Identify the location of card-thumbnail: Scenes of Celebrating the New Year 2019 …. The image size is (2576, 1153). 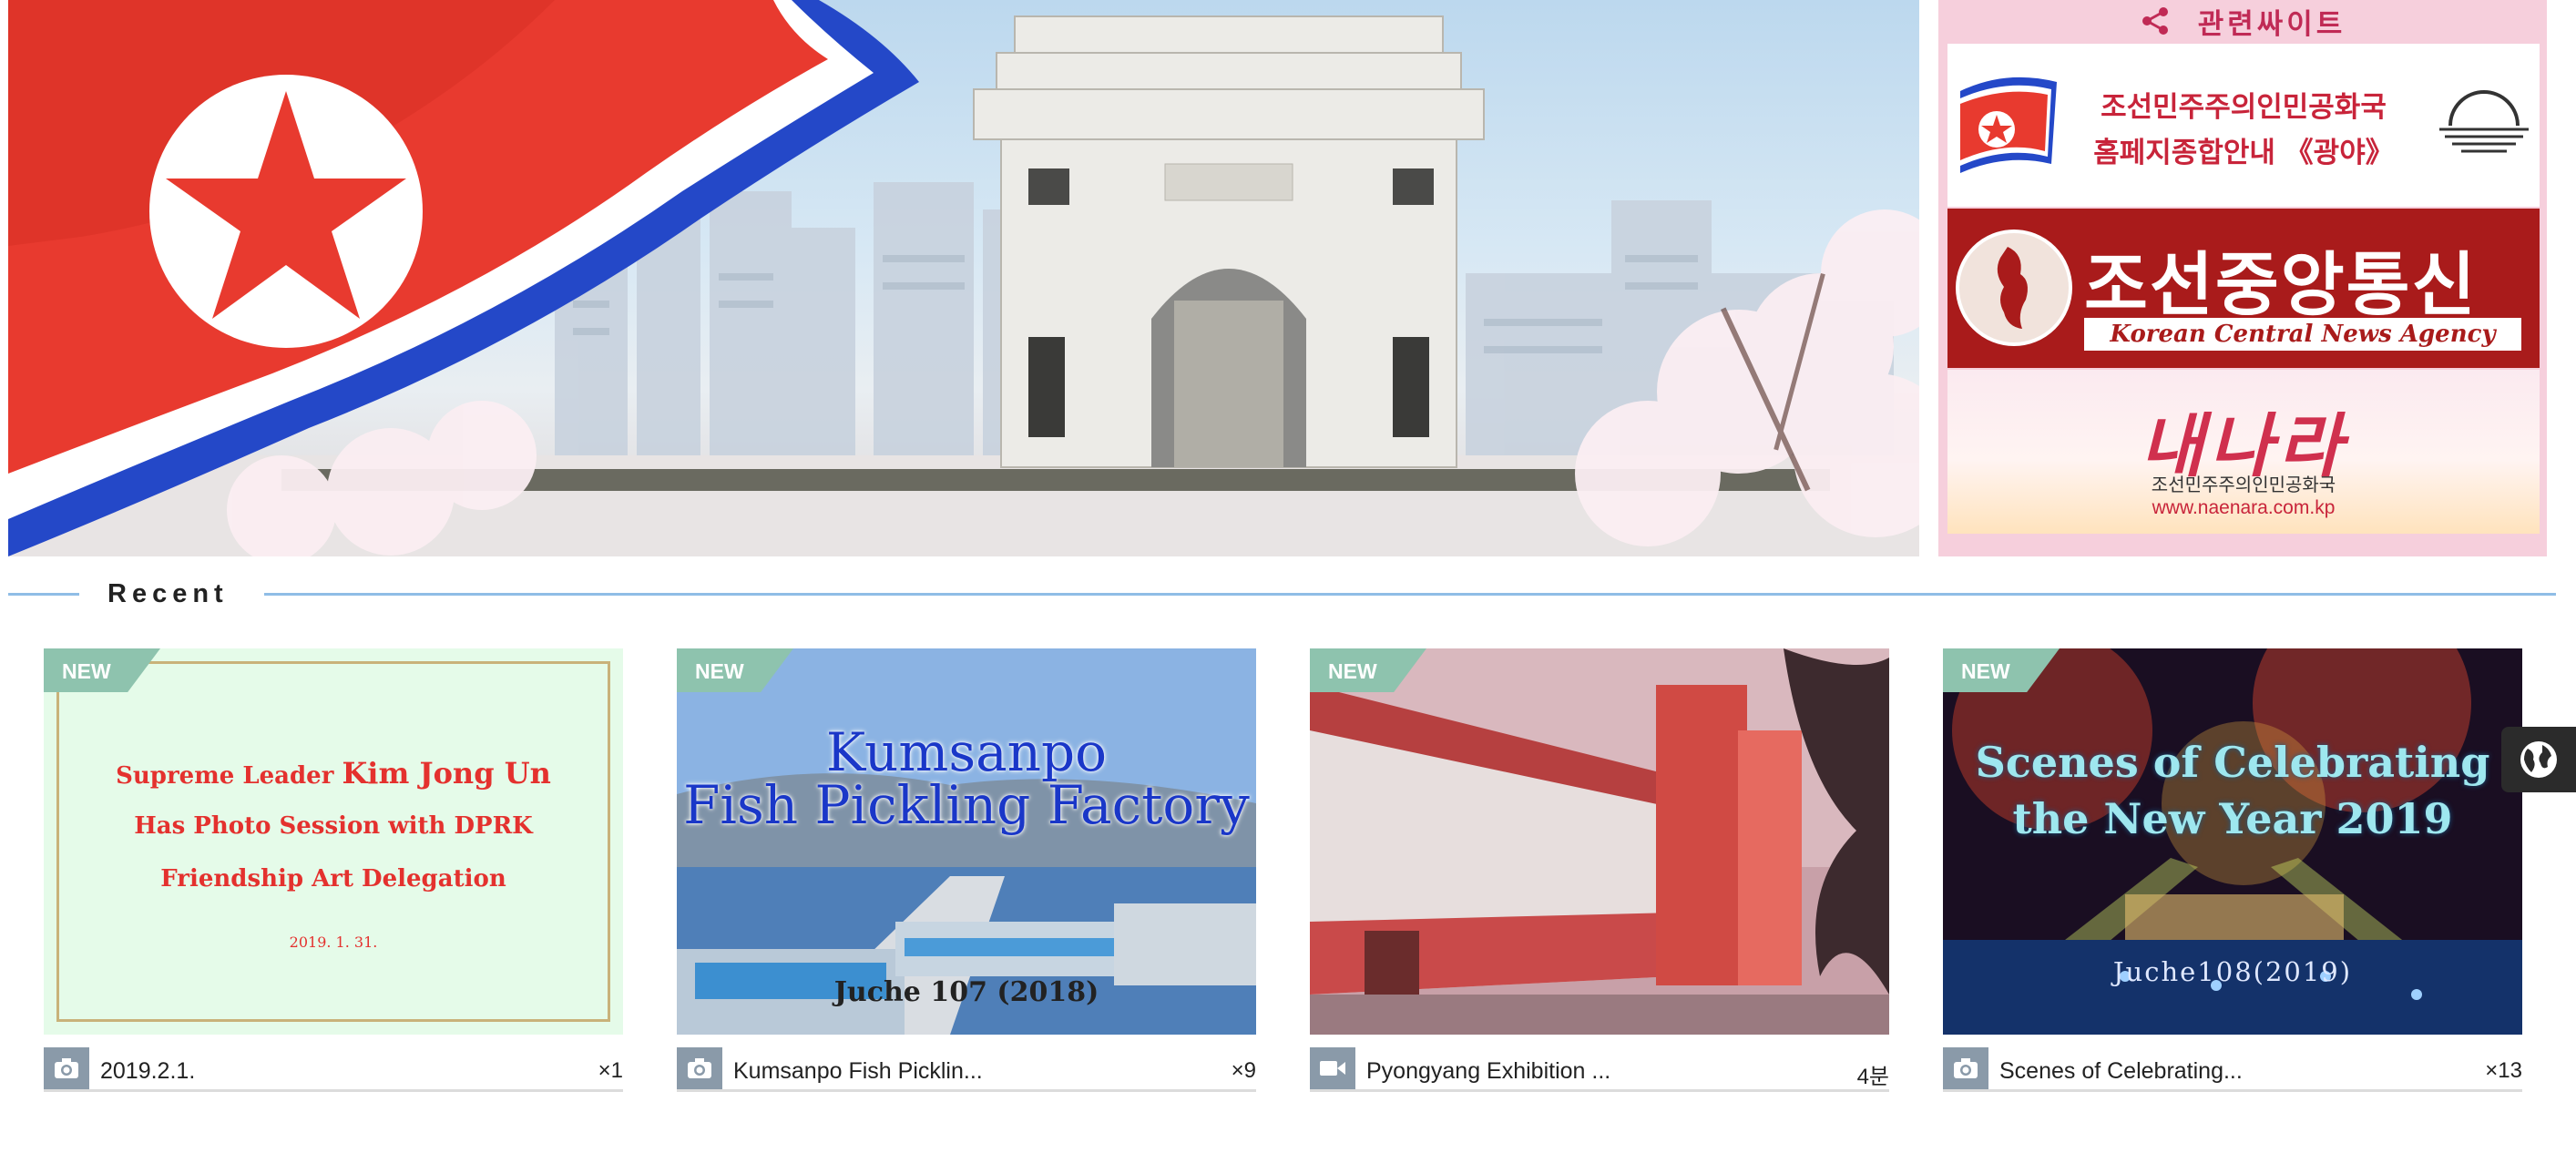
(2233, 841).